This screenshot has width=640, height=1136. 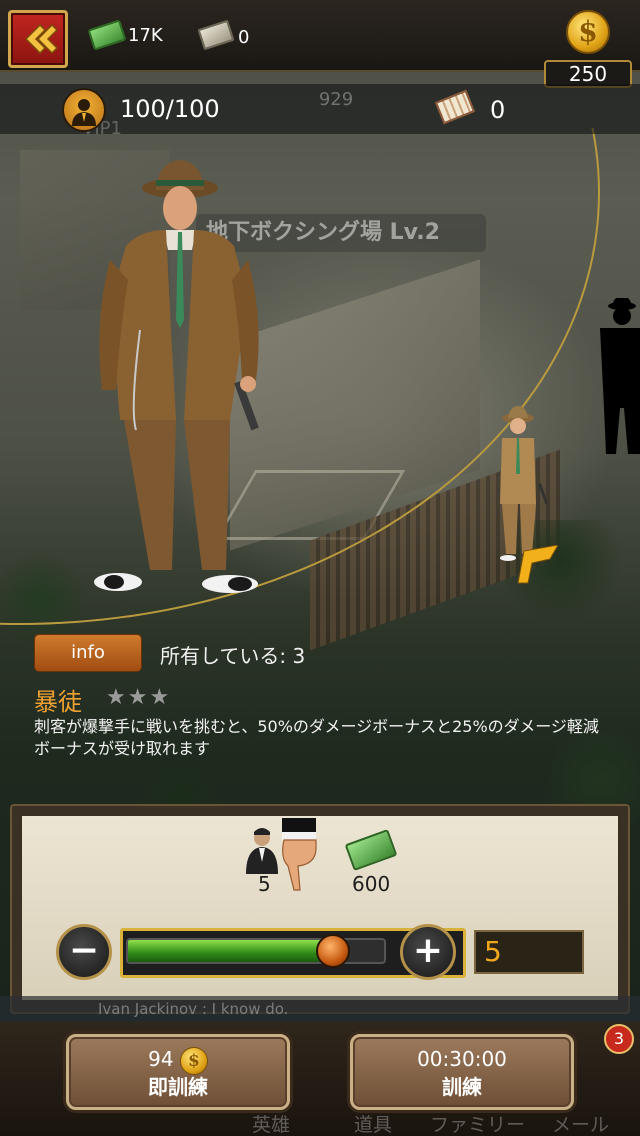 What do you see at coordinates (176, 376) in the screenshot?
I see `hero-portrait` at bounding box center [176, 376].